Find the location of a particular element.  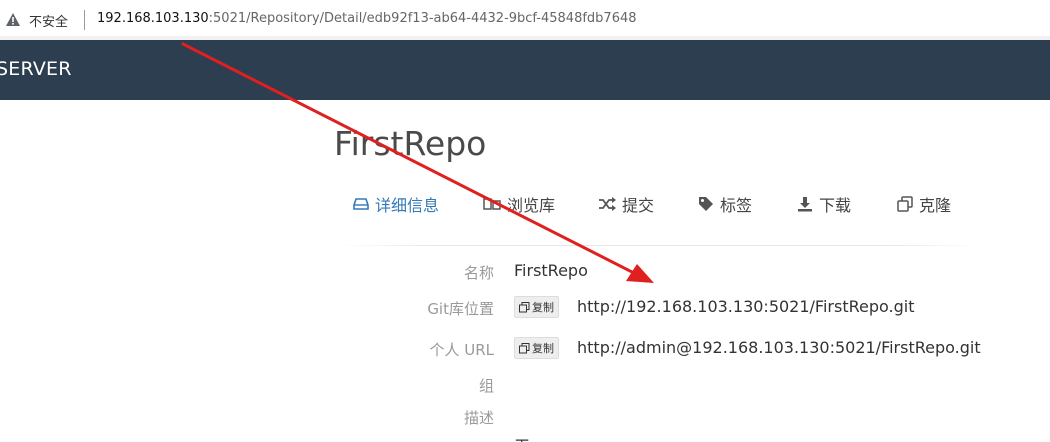

tab-tags: 标签 is located at coordinates (725, 204).